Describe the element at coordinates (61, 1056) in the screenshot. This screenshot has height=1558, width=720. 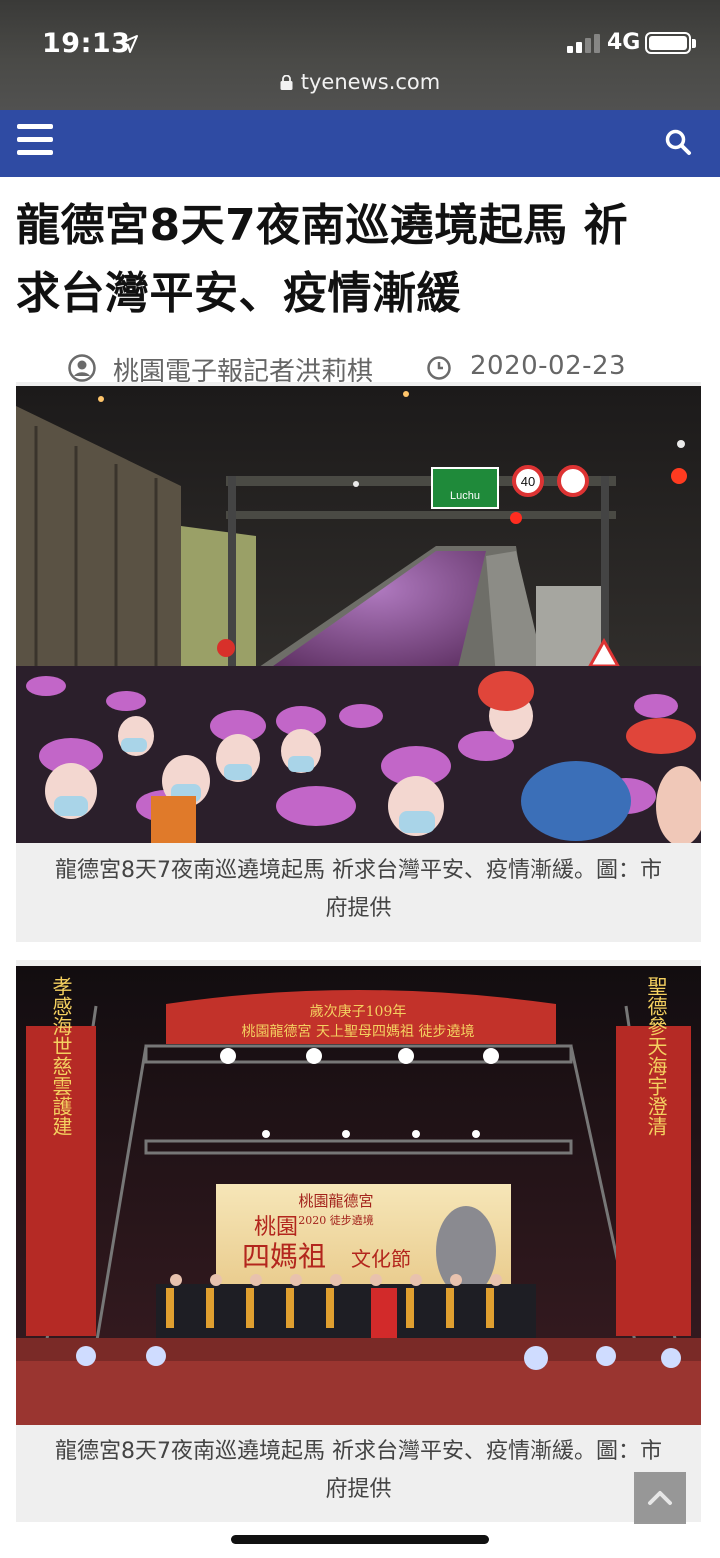
I see `left-couplet: 孝感海世慈雲護建` at that location.